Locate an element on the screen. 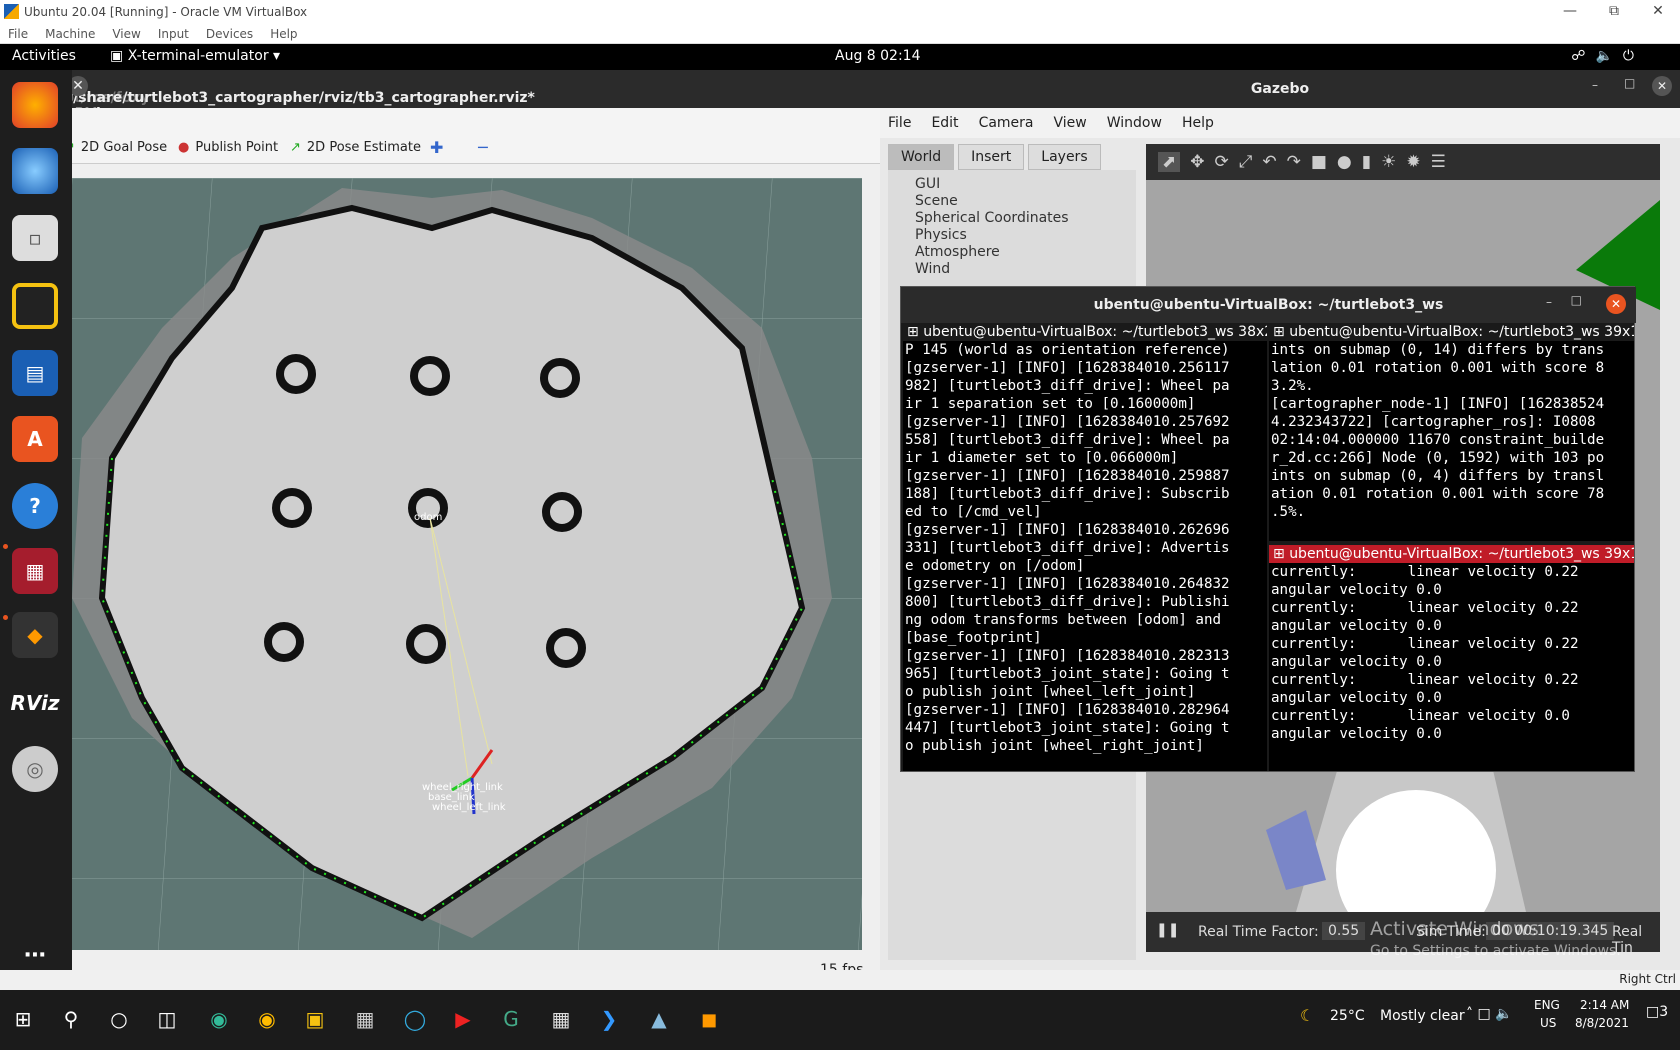 Image resolution: width=1680 pixels, height=1050 pixels. help-icon: ? is located at coordinates (35, 506).